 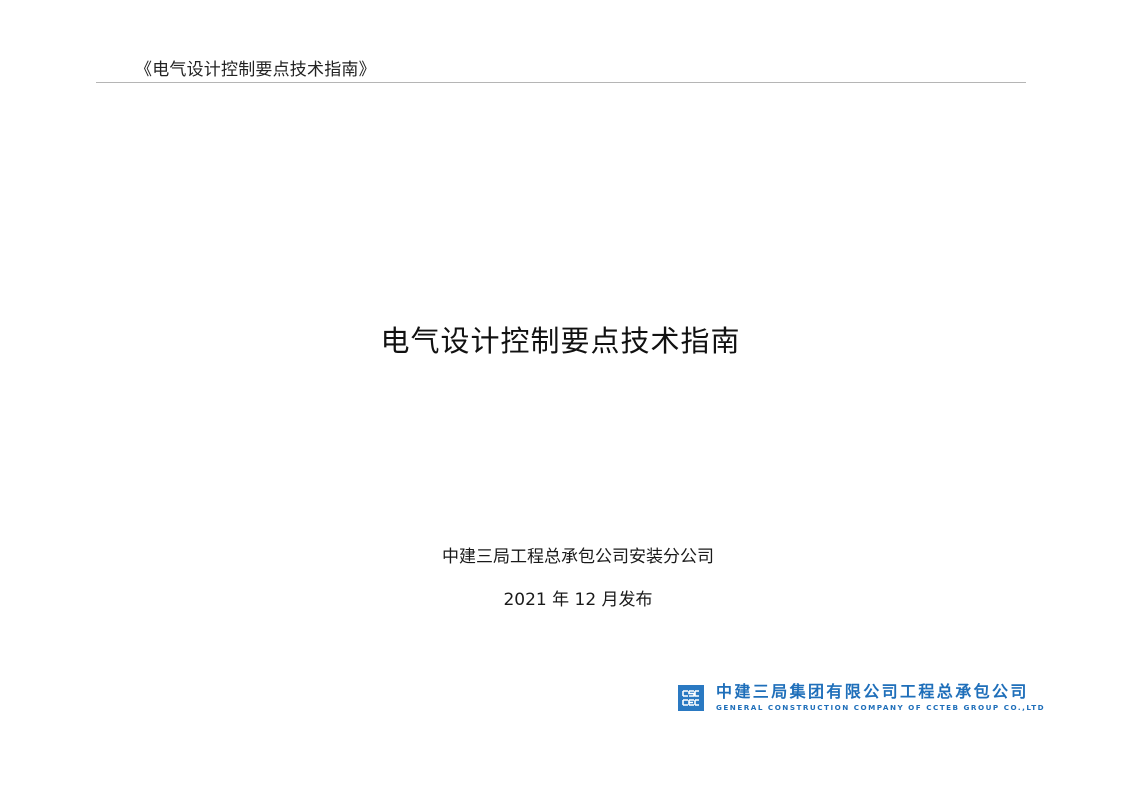 What do you see at coordinates (691, 698) in the screenshot?
I see `cscec-logo-icon` at bounding box center [691, 698].